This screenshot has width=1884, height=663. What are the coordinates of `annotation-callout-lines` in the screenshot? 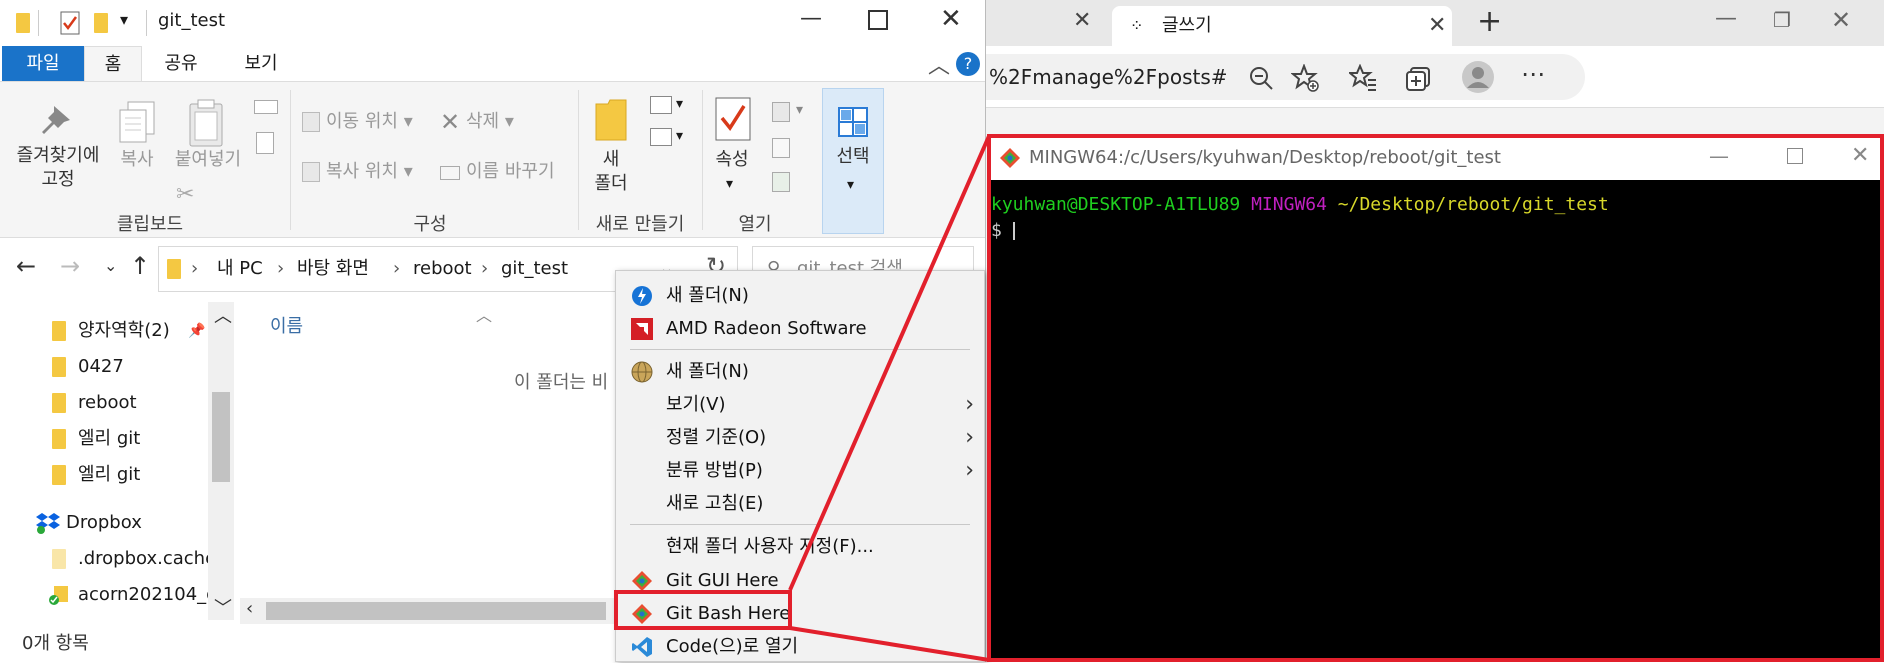 It's located at (889, 398).